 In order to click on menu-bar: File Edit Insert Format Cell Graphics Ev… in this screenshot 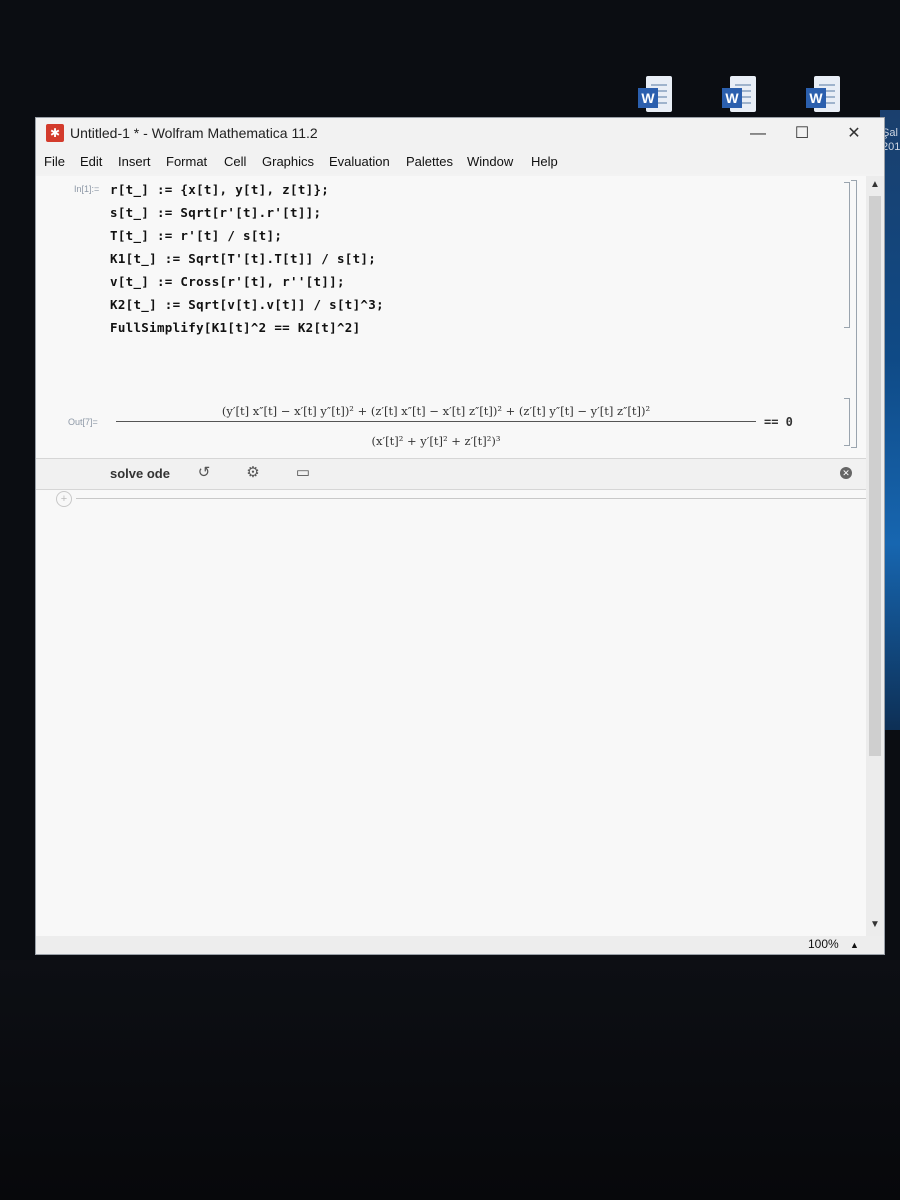, I will do `click(460, 162)`.